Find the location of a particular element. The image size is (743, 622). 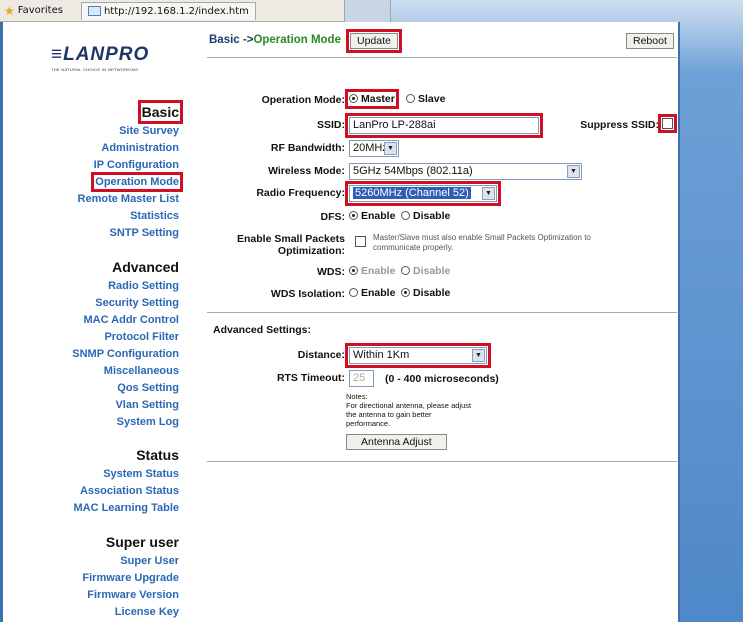

small-packets-label: Enable Small Packets Optimization: is located at coordinates (274, 245).